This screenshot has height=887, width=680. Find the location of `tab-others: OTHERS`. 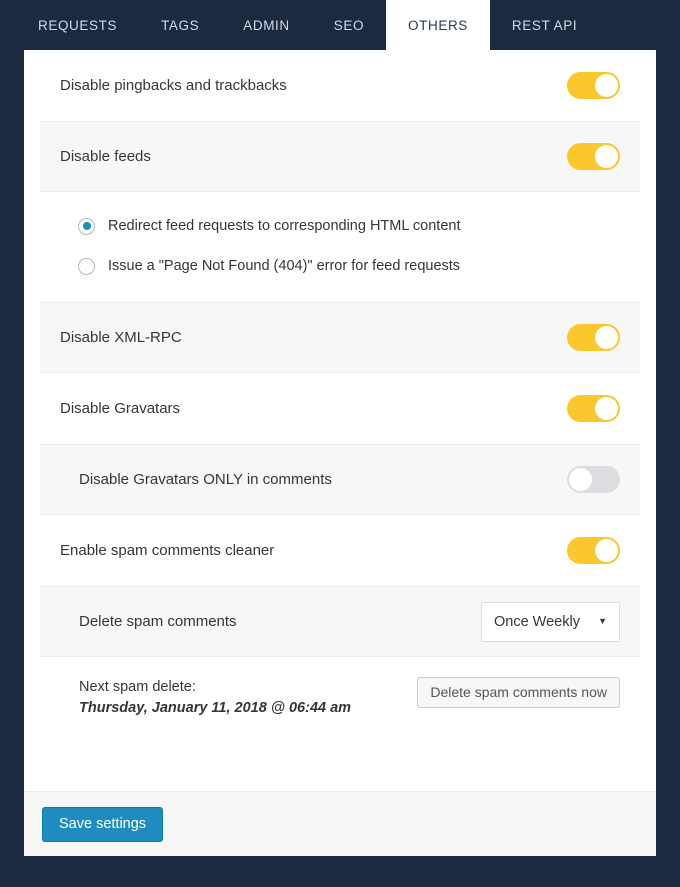

tab-others: OTHERS is located at coordinates (438, 25).